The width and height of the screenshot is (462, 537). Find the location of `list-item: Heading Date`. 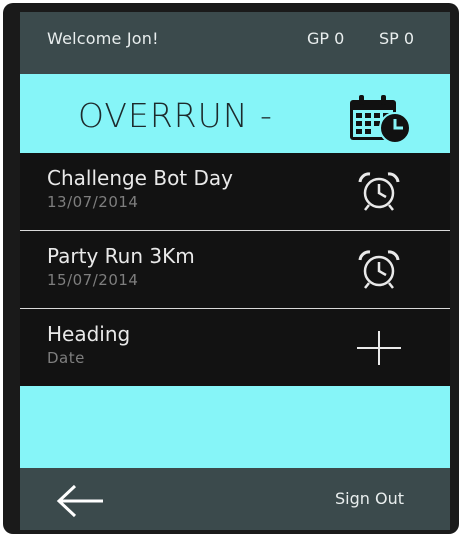

list-item: Heading Date is located at coordinates (235, 347).